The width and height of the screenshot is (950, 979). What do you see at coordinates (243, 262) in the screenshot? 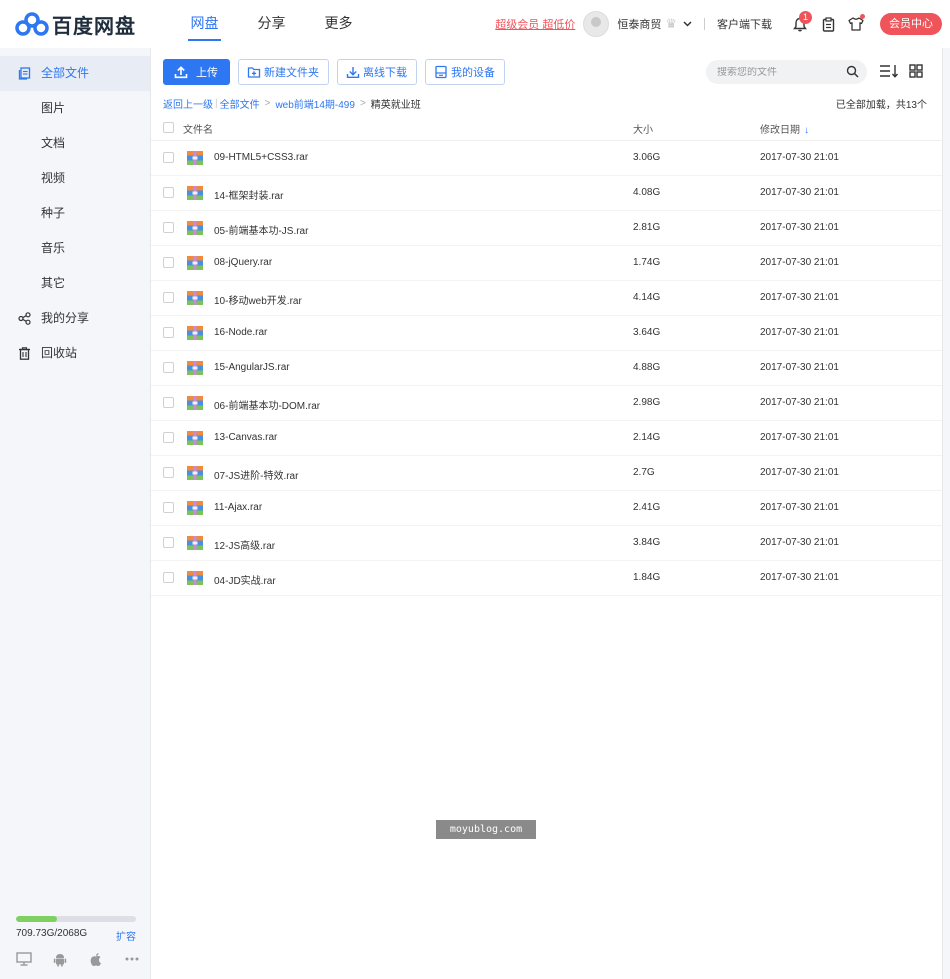
I see `file-name: 08-jQuery.rar` at bounding box center [243, 262].